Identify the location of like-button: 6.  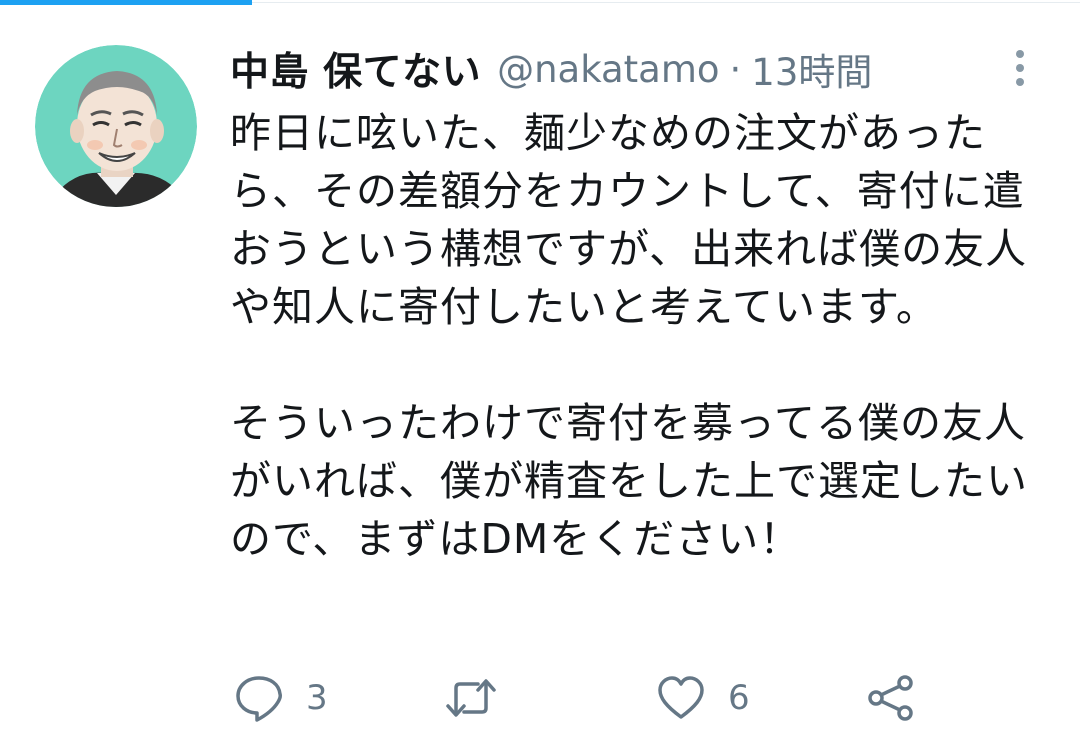
(703, 698).